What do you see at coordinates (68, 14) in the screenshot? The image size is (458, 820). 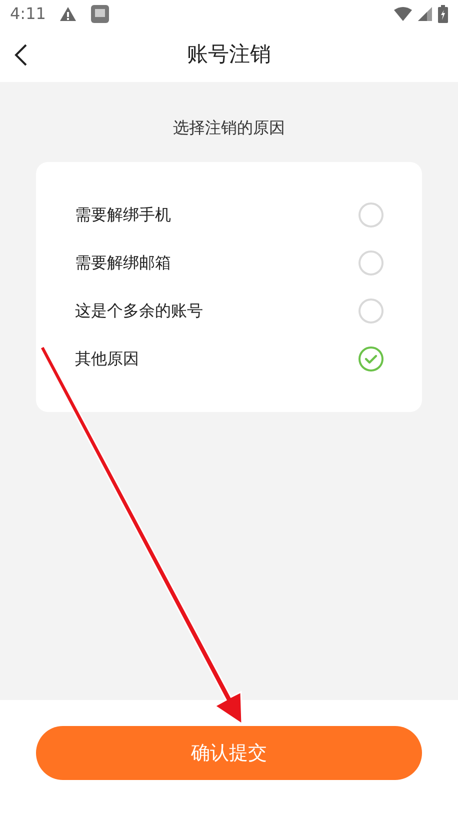 I see `warning-icon` at bounding box center [68, 14].